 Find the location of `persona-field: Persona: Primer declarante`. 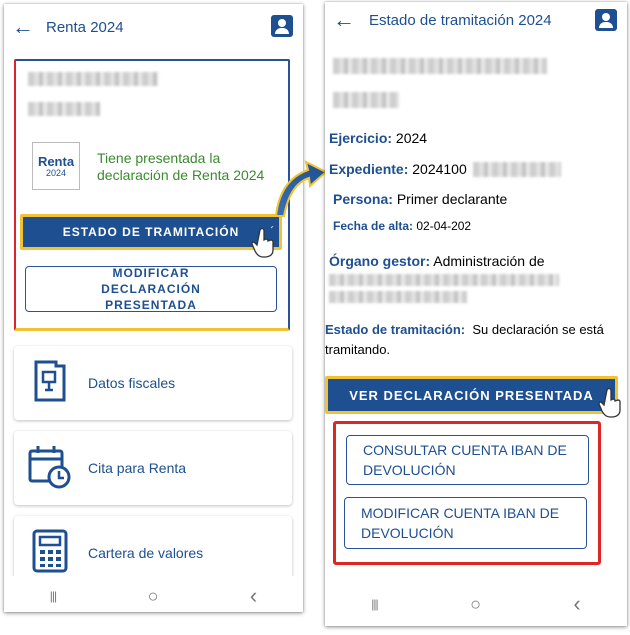

persona-field: Persona: Primer declarante is located at coordinates (420, 199).